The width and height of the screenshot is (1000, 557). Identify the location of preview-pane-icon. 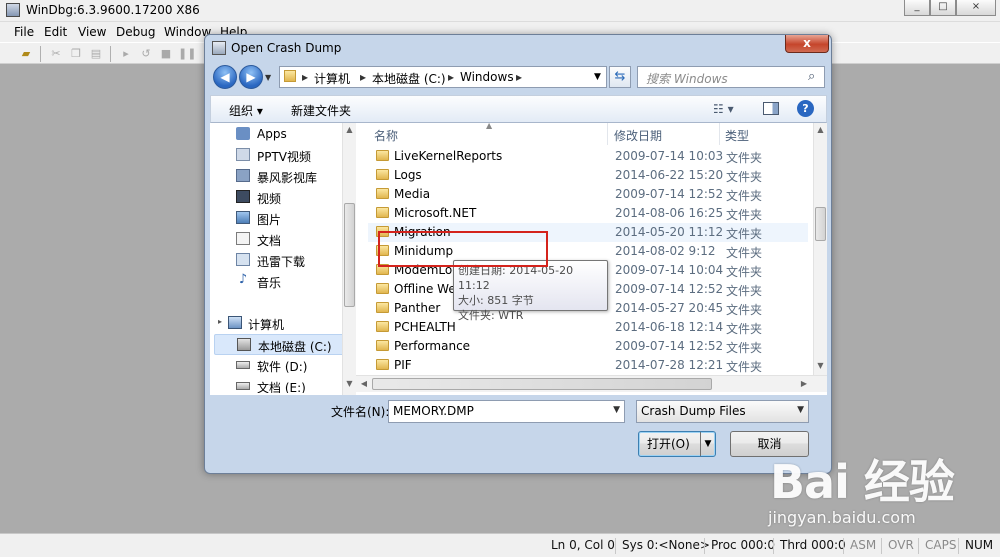
(771, 108).